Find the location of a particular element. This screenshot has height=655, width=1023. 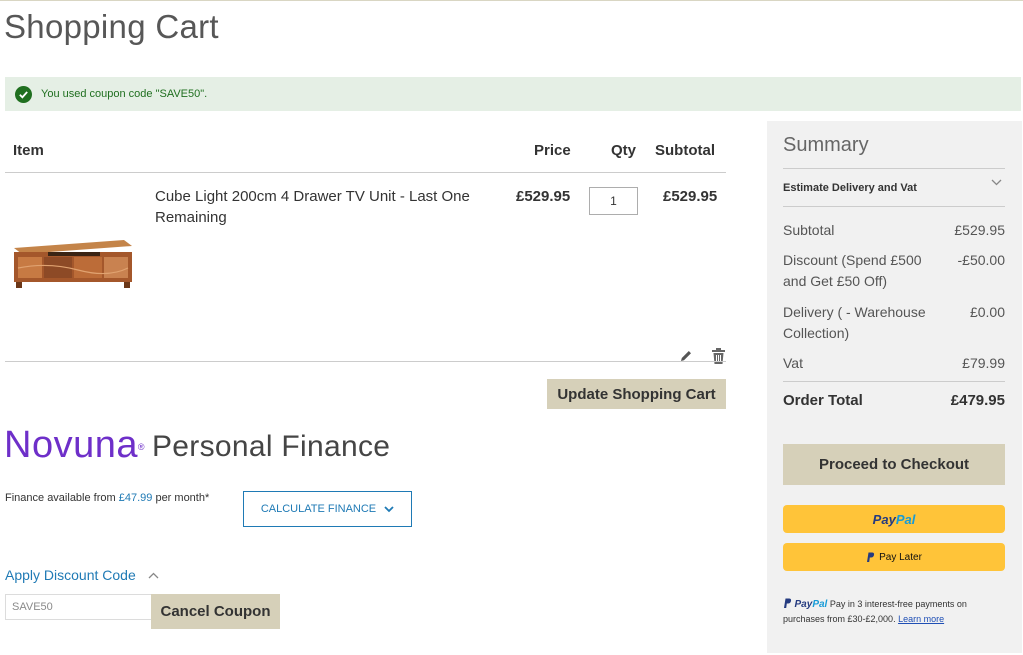

column-header-subtotal: Subtotal is located at coordinates (685, 150).